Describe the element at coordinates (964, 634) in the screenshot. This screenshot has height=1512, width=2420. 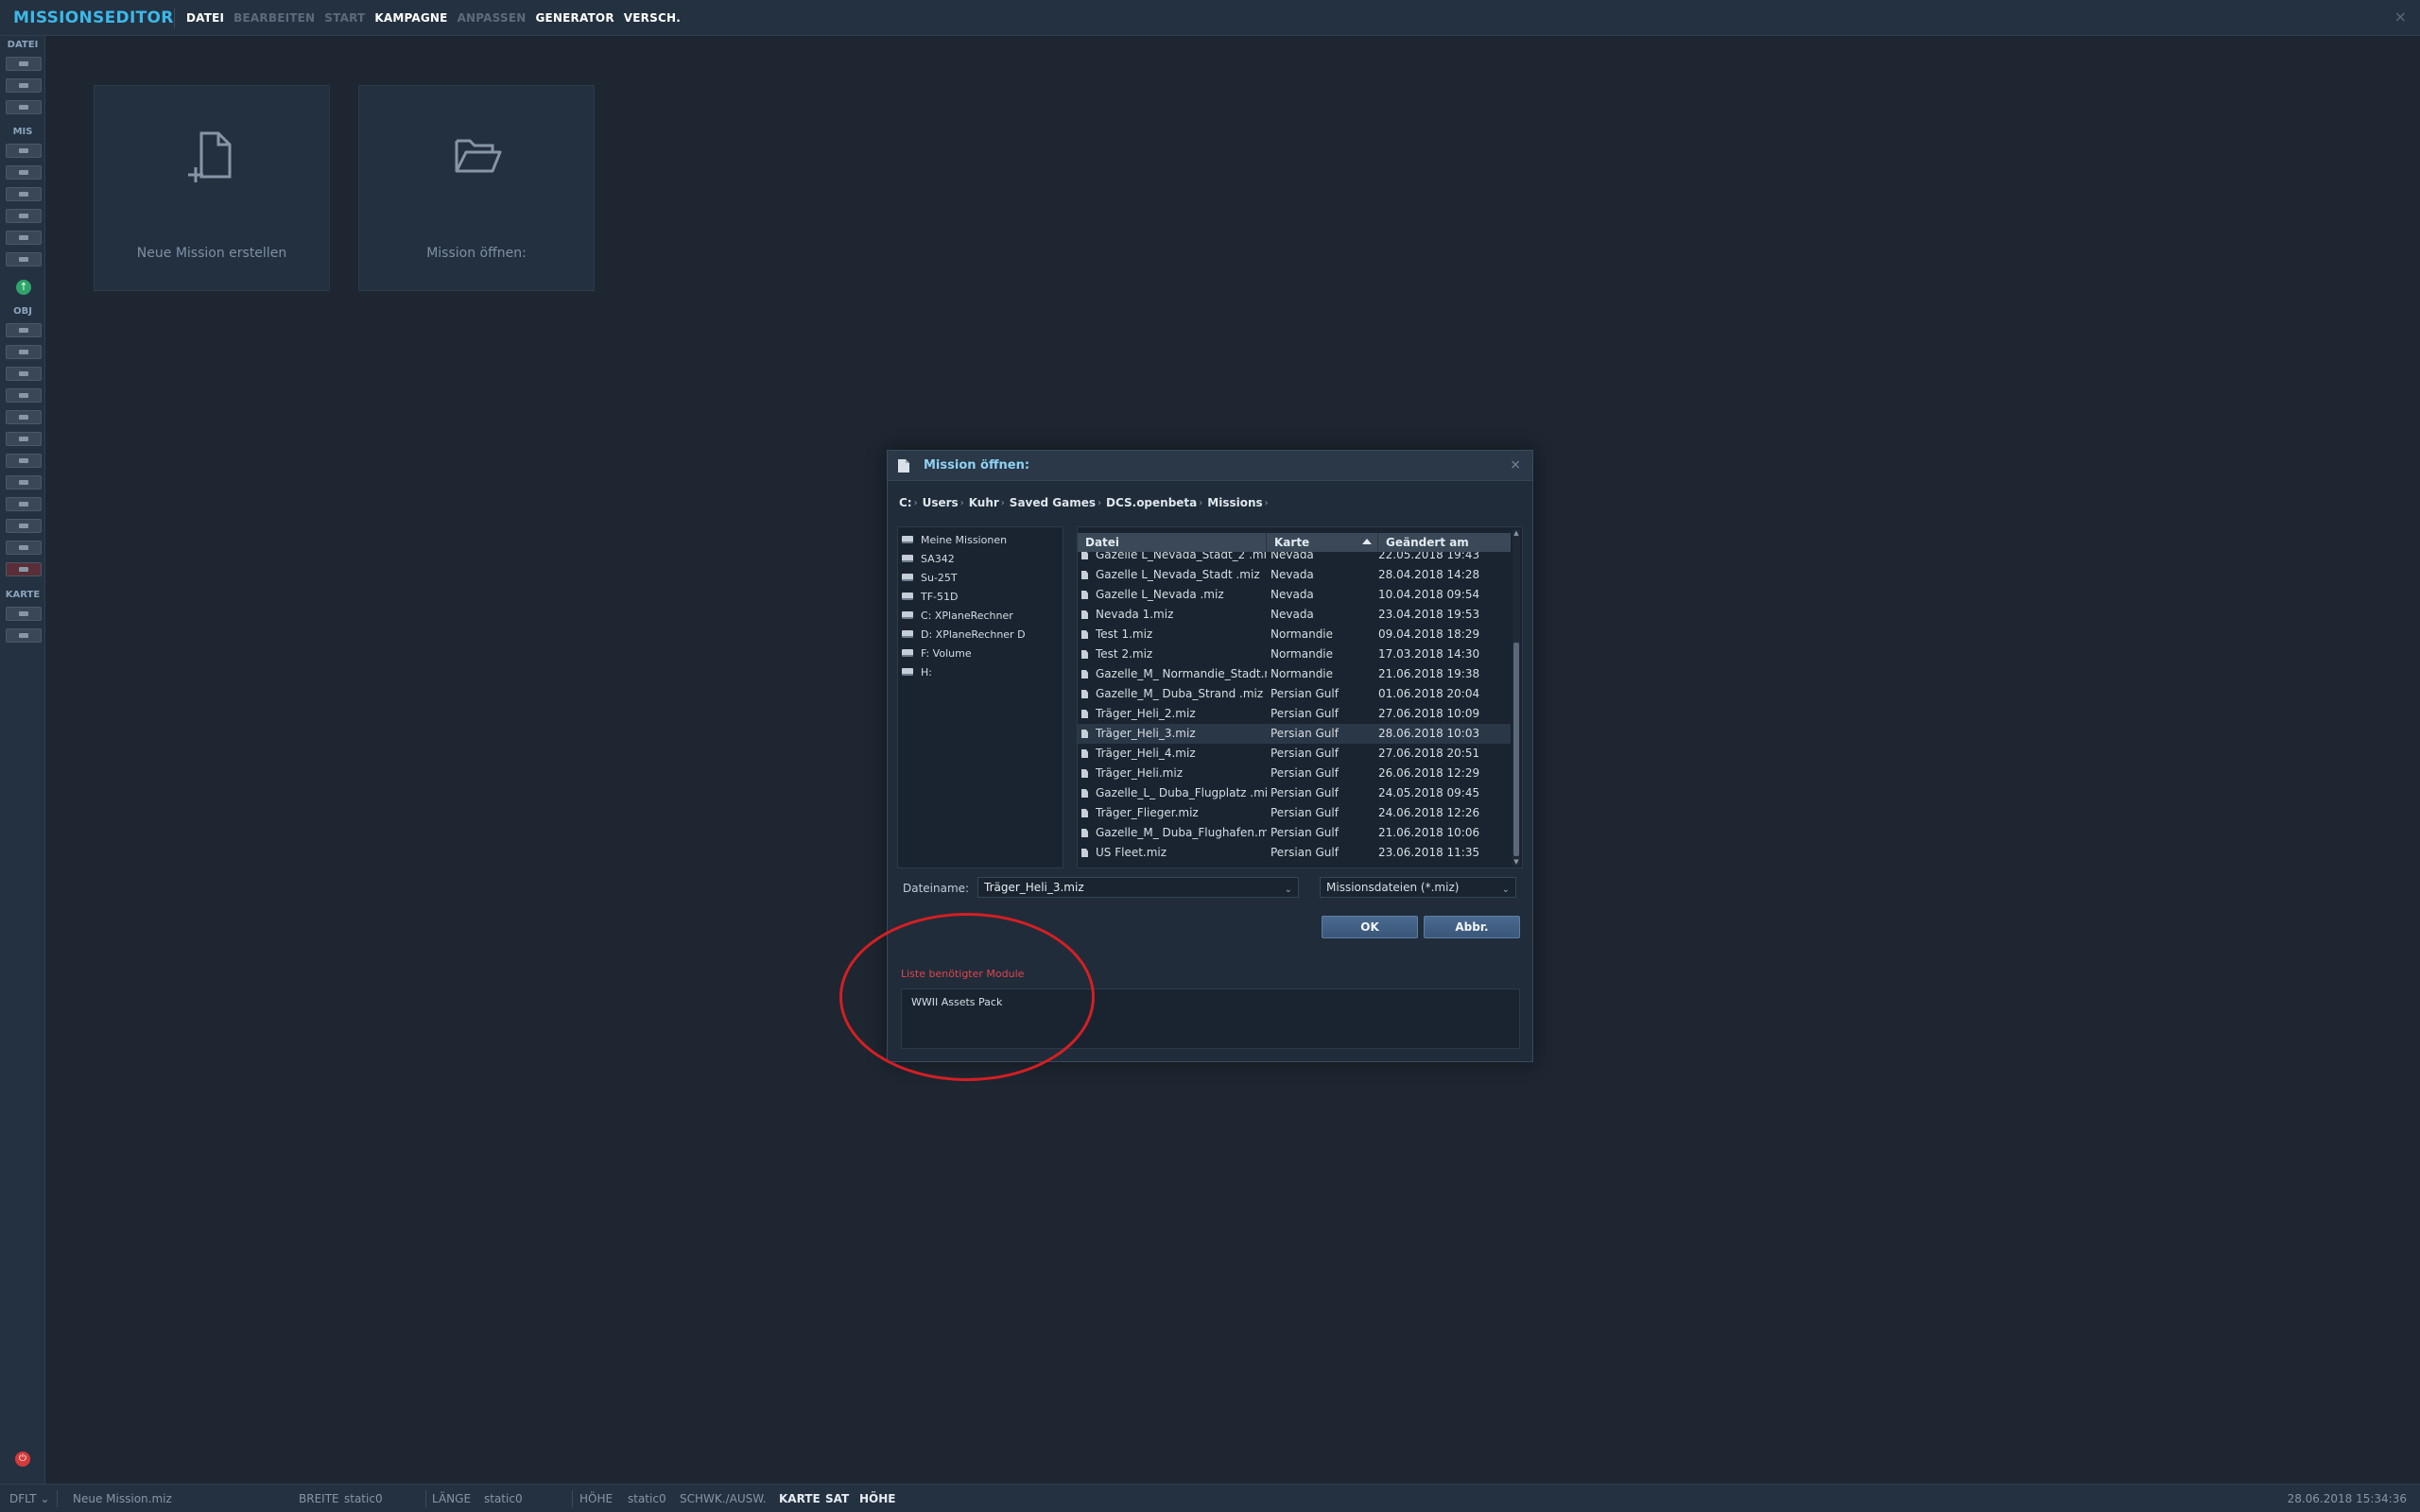
I see `place-item: D: XPlaneRechner D` at that location.